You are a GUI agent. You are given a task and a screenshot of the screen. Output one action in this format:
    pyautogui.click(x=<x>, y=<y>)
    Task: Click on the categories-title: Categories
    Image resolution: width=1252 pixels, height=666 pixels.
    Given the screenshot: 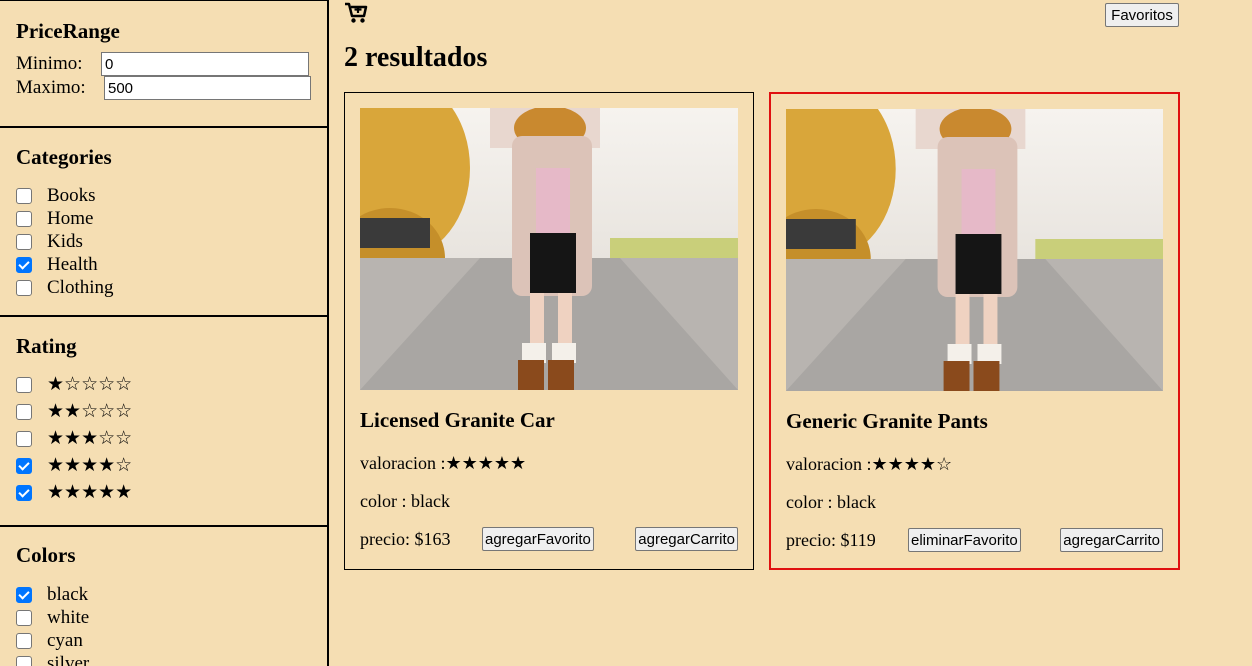 What is the action you would take?
    pyautogui.click(x=64, y=157)
    